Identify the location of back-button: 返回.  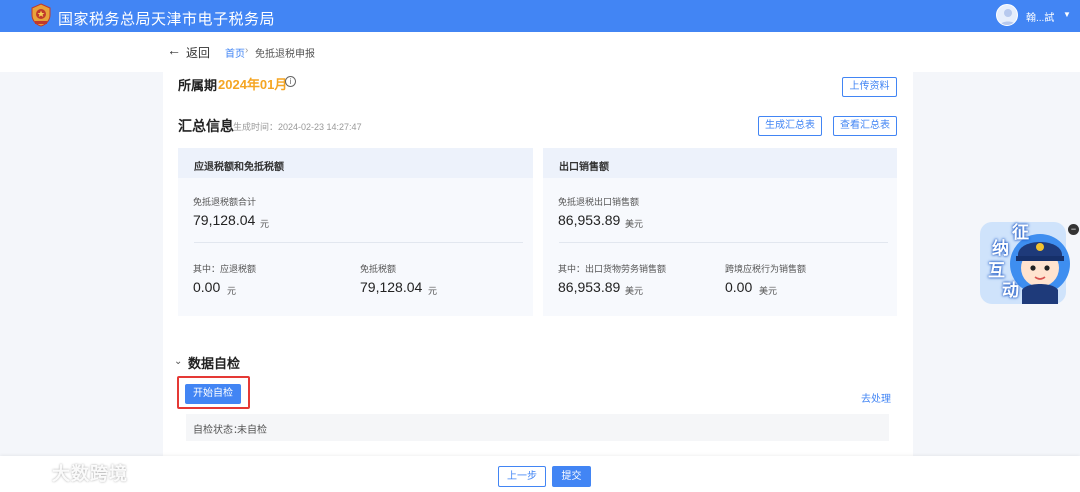
(198, 52).